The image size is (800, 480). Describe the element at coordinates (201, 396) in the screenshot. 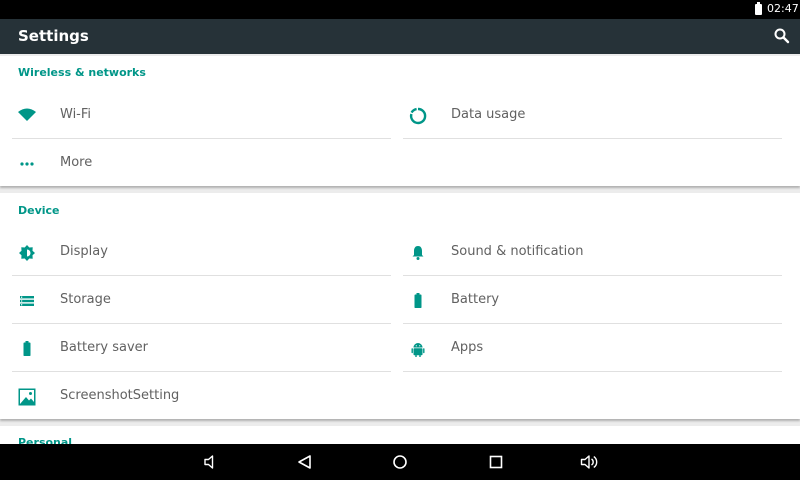

I see `setting-item-screenshot-setting: ScreenshotSetting` at that location.